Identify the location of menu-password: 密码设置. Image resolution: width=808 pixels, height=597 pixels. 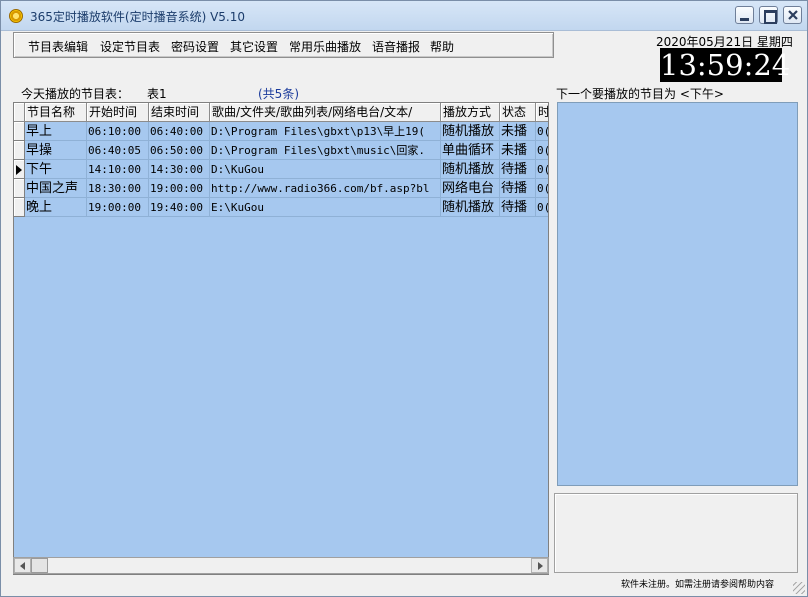
(195, 46).